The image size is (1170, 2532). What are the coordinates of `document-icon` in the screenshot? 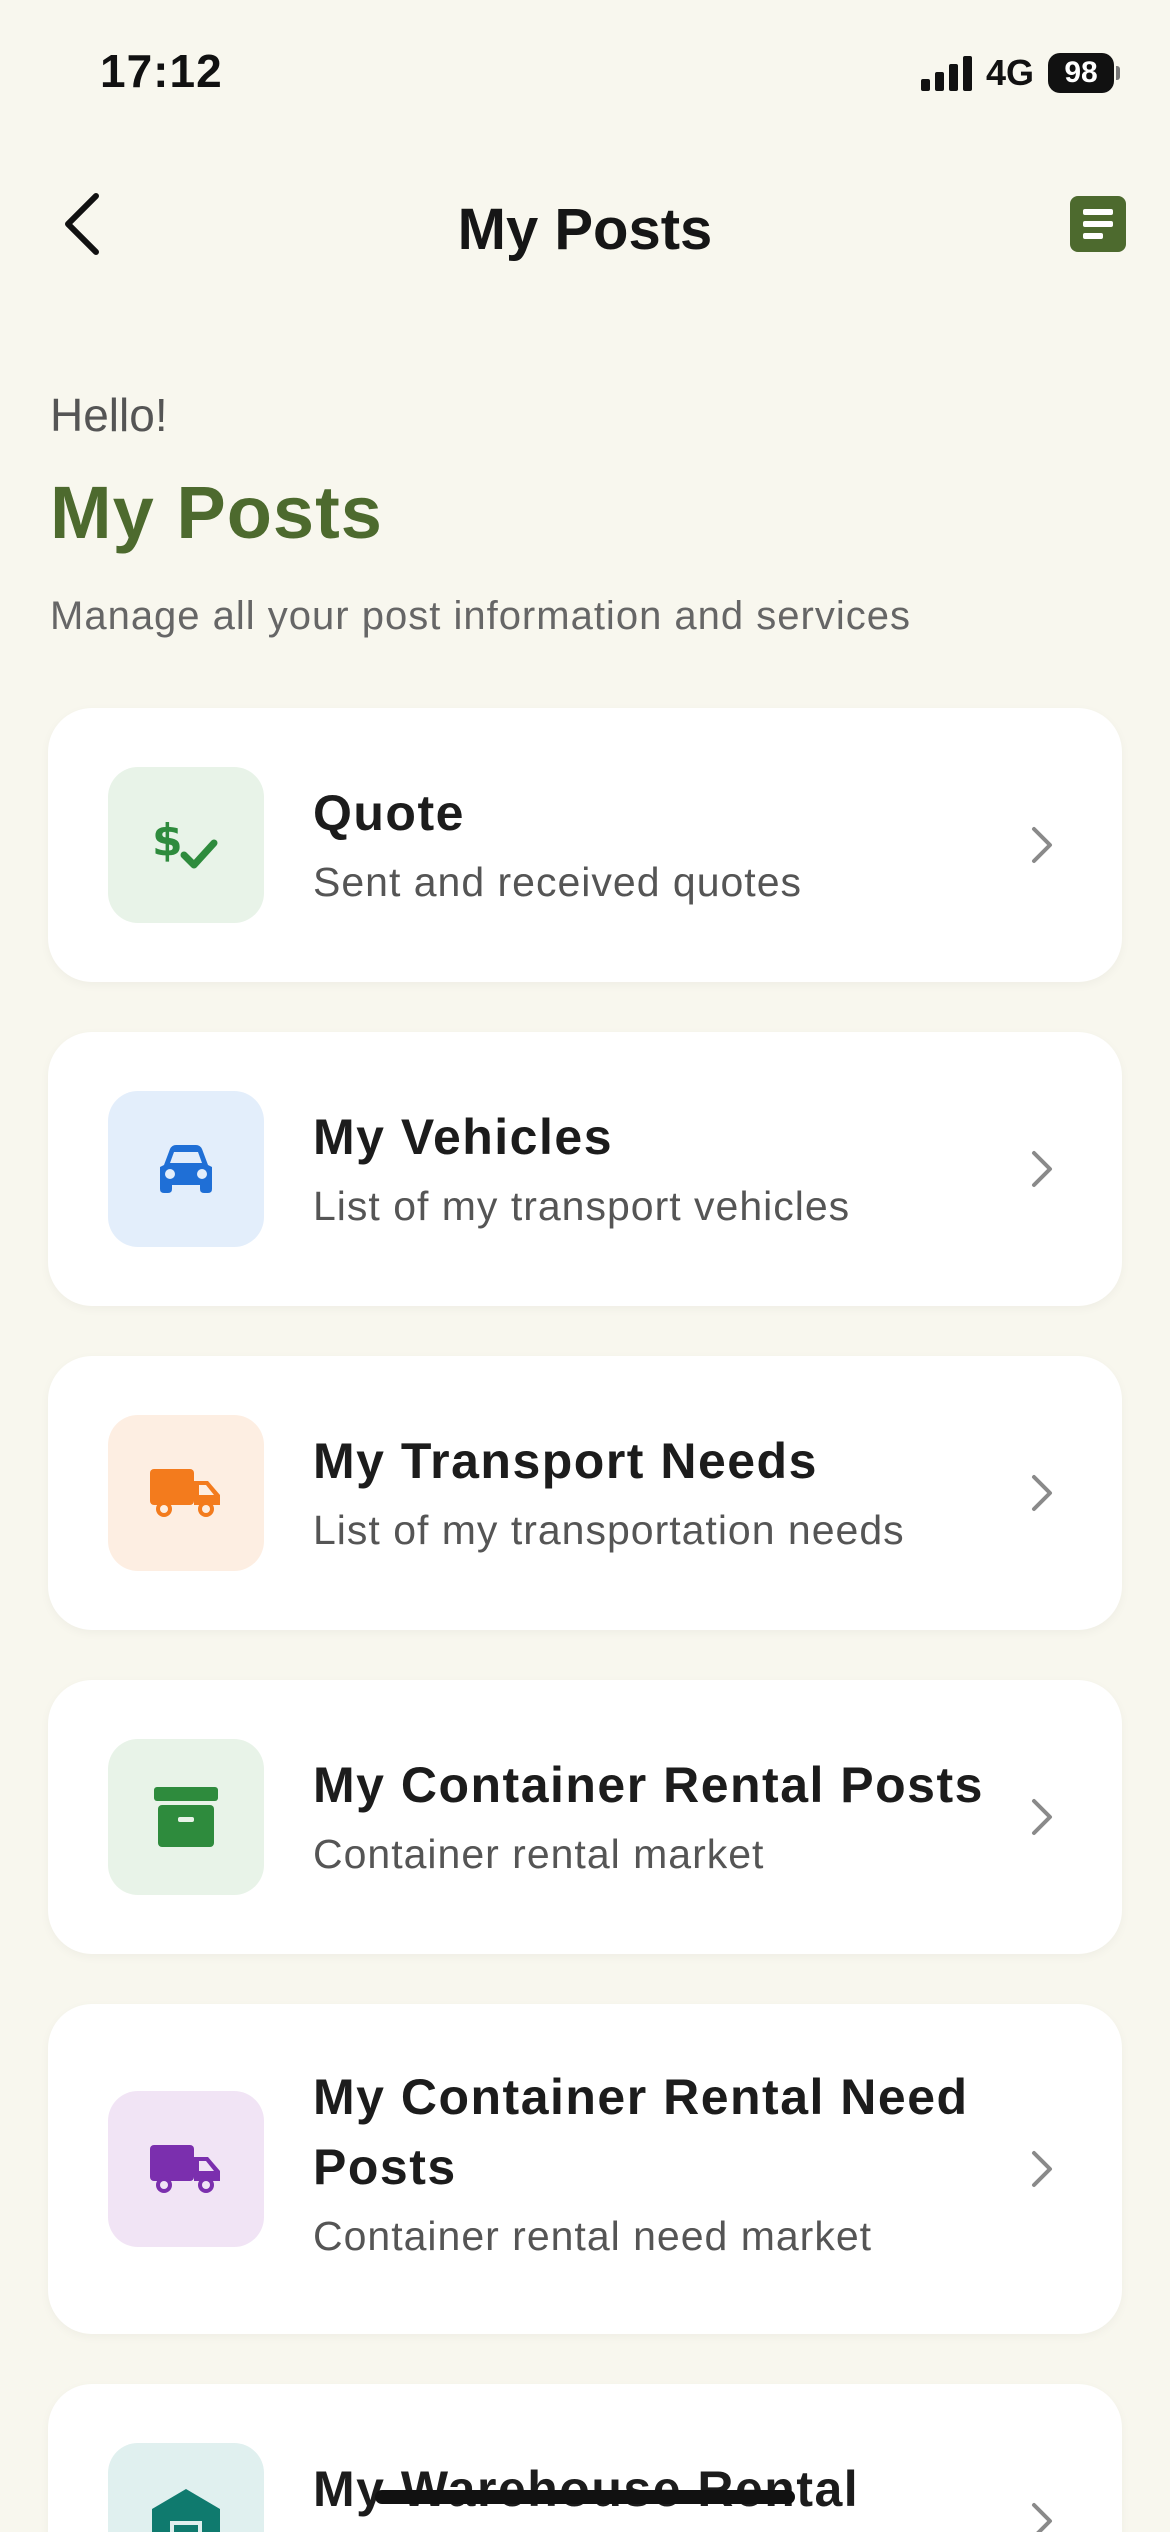 It's located at (1098, 212).